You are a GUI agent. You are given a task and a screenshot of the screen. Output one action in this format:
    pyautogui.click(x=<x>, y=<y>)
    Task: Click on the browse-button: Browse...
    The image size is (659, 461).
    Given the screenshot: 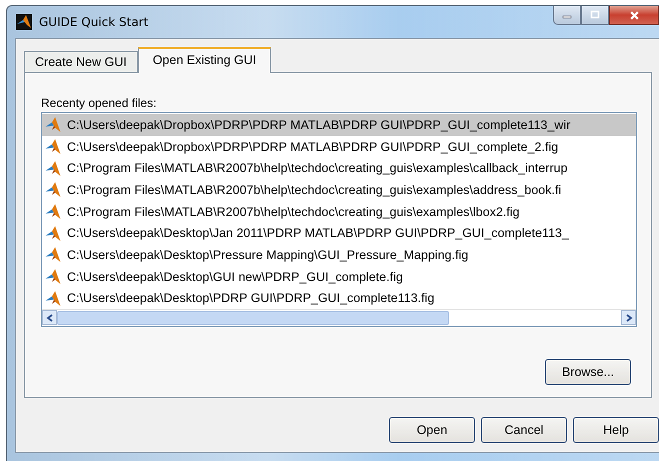 What is the action you would take?
    pyautogui.click(x=588, y=372)
    